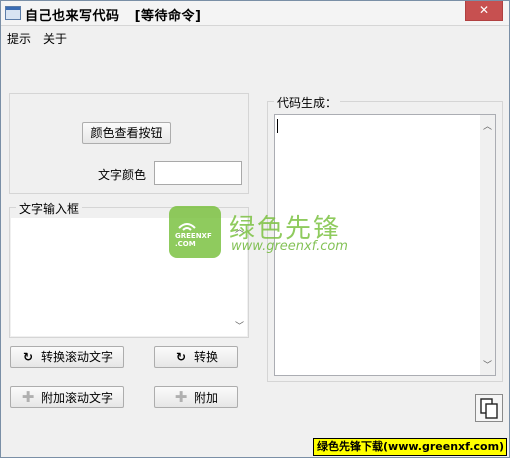 Image resolution: width=510 pixels, height=458 pixels. Describe the element at coordinates (289, 246) in the screenshot. I see `watermark-url: www.greenxf.com` at that location.